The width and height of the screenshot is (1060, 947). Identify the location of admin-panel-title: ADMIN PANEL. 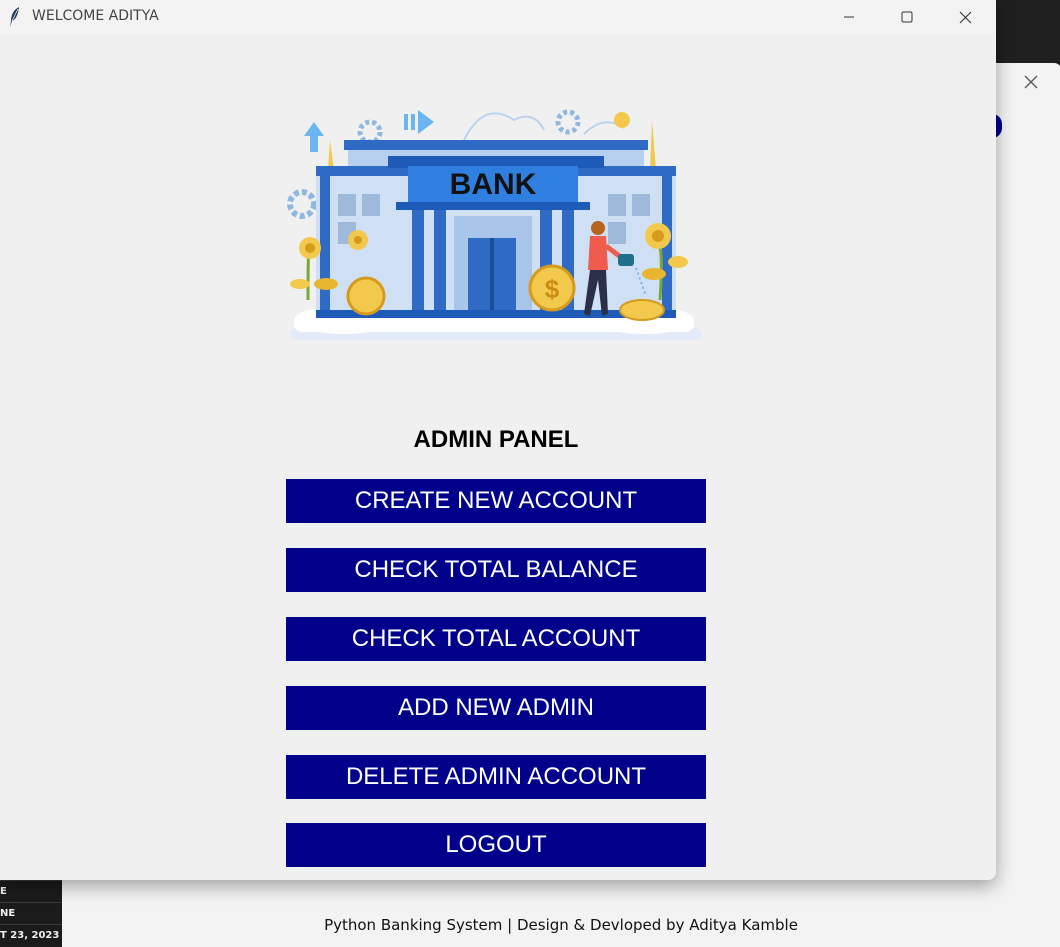
(496, 439).